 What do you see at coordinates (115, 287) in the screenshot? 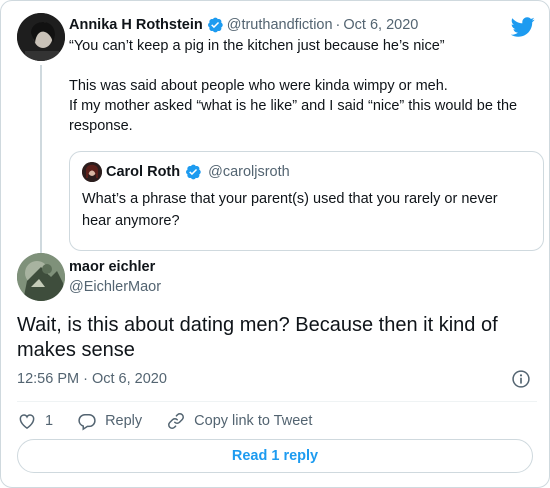
I see `author-handle: @EichlerMaor` at bounding box center [115, 287].